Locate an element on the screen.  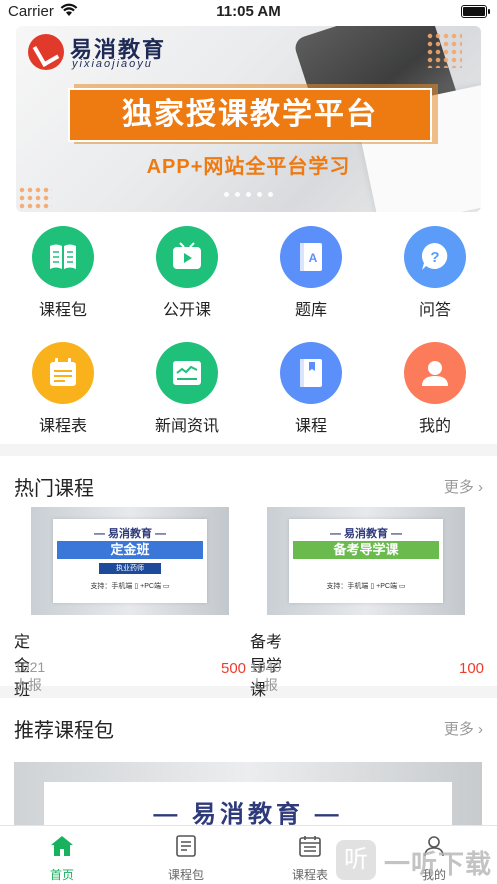
course-package-circle is located at coordinates (63, 257).